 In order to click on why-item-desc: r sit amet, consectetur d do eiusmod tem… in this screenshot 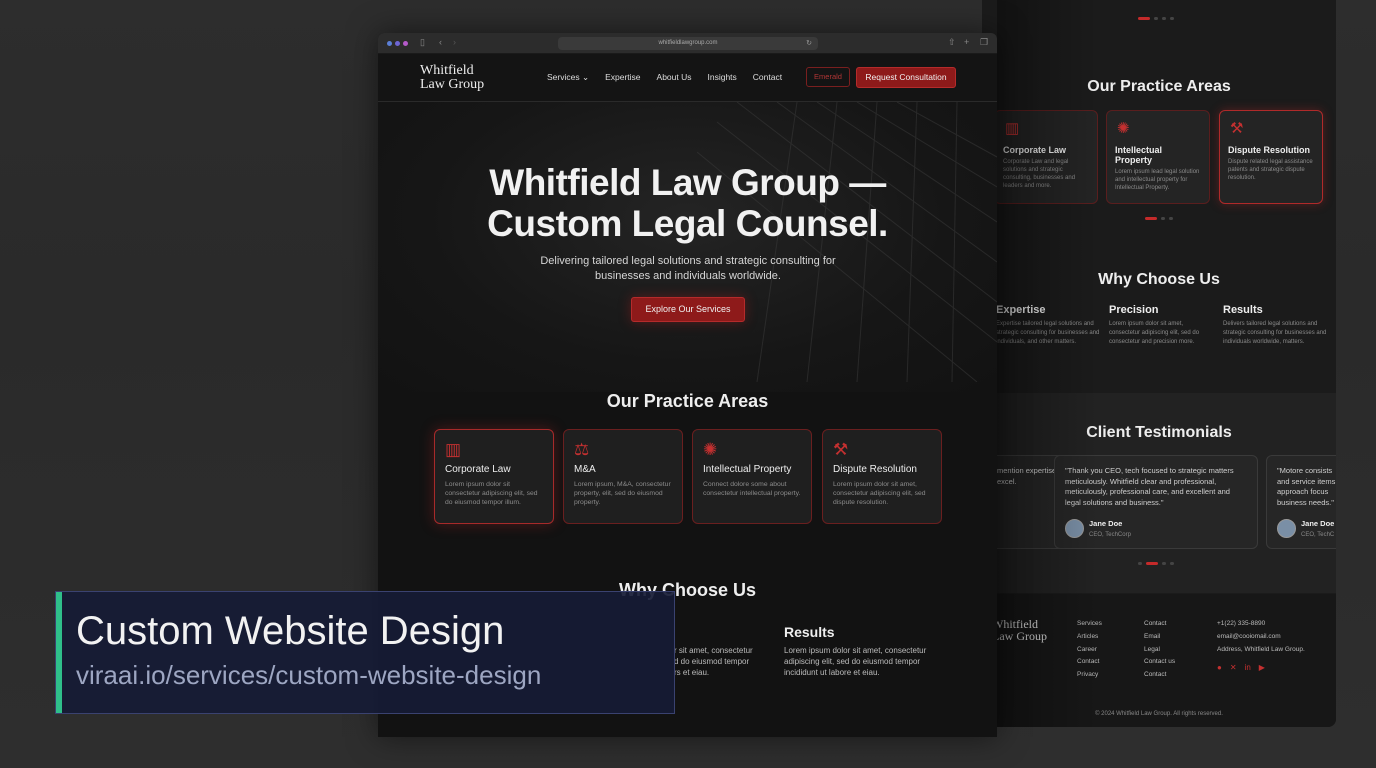, I will do `click(713, 661)`.